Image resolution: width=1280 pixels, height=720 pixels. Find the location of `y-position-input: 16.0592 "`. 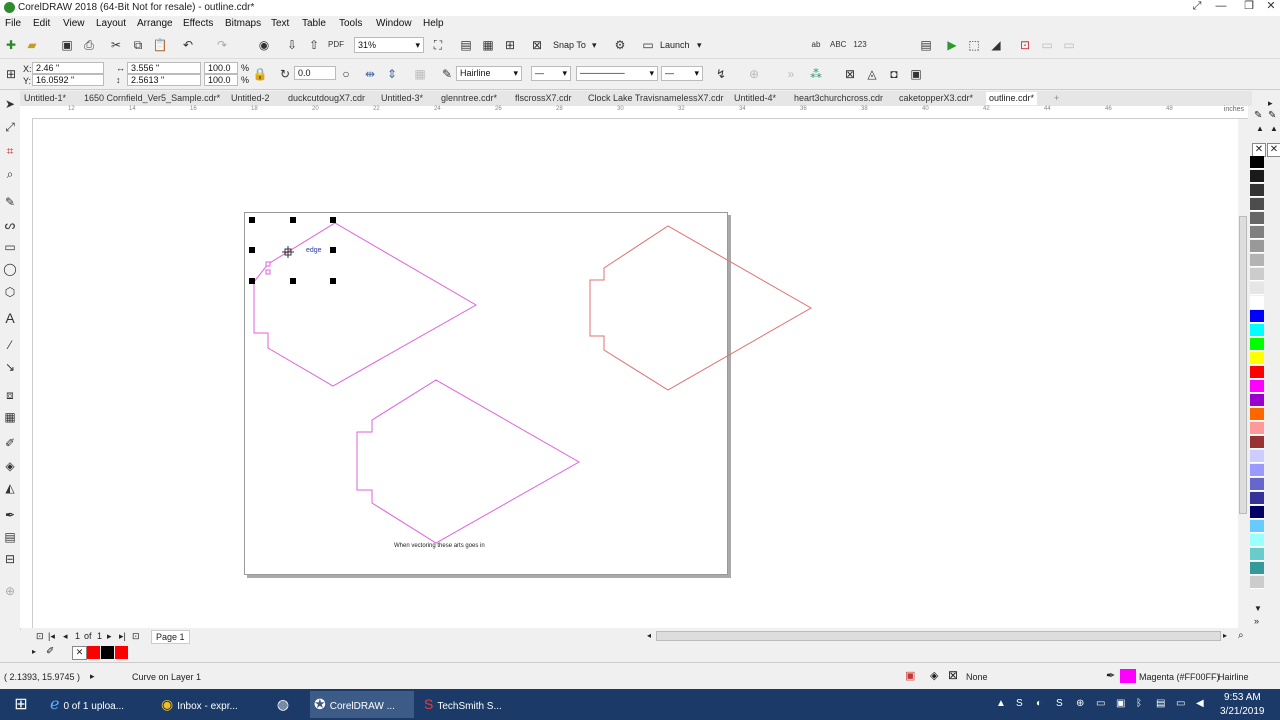

y-position-input: 16.0592 " is located at coordinates (68, 80).